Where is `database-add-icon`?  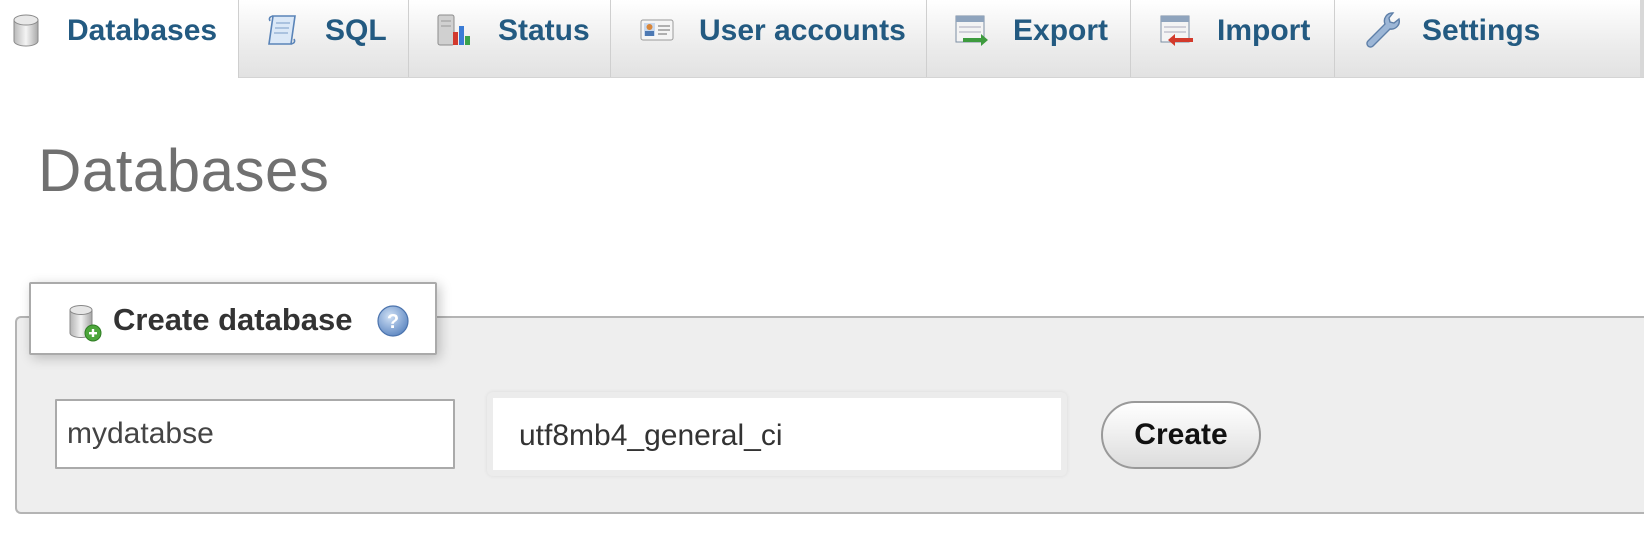 database-add-icon is located at coordinates (85, 322).